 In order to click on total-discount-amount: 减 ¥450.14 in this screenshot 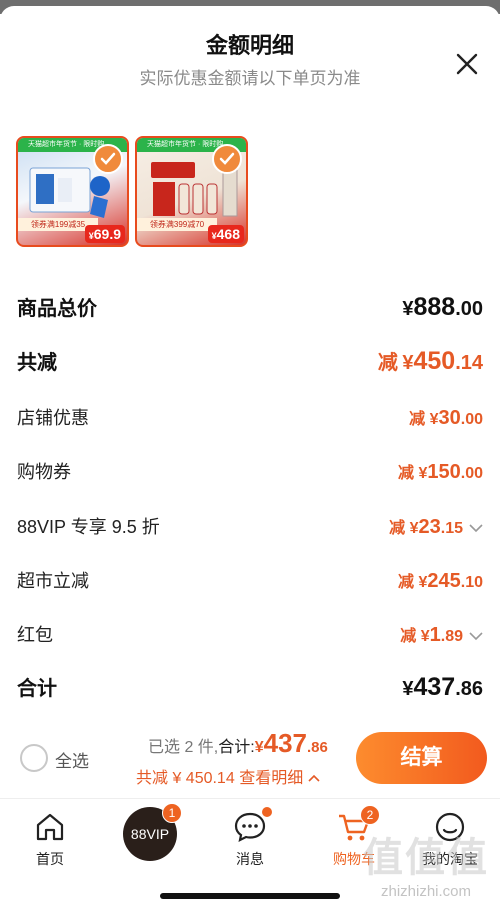, I will do `click(430, 361)`.